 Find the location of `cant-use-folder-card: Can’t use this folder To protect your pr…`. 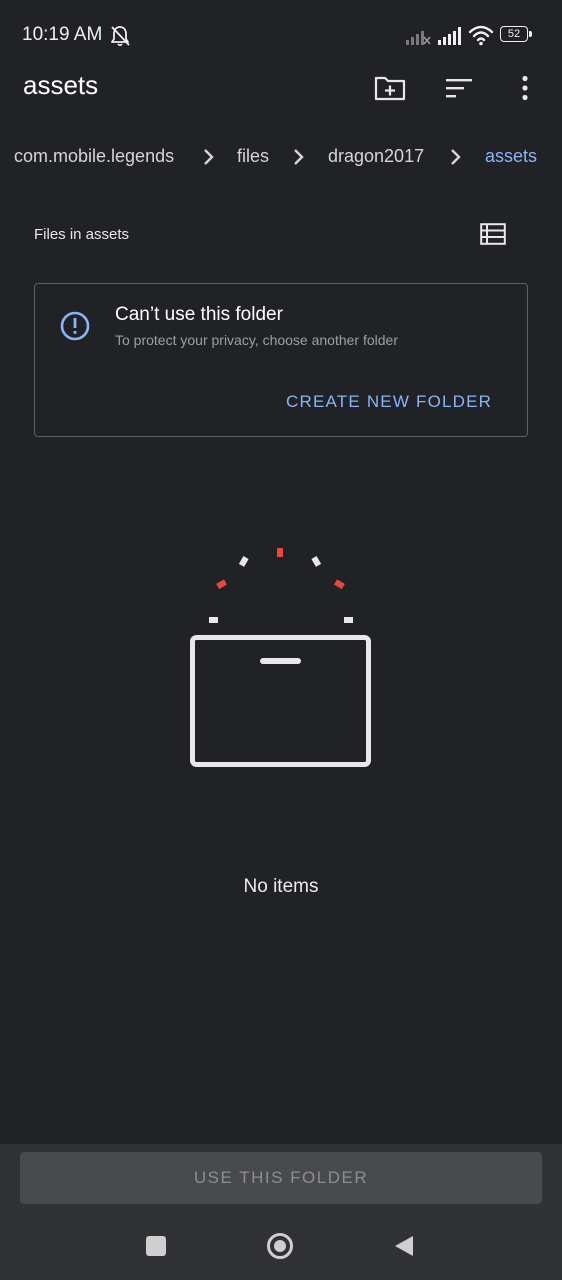

cant-use-folder-card: Can’t use this folder To protect your pr… is located at coordinates (281, 360).